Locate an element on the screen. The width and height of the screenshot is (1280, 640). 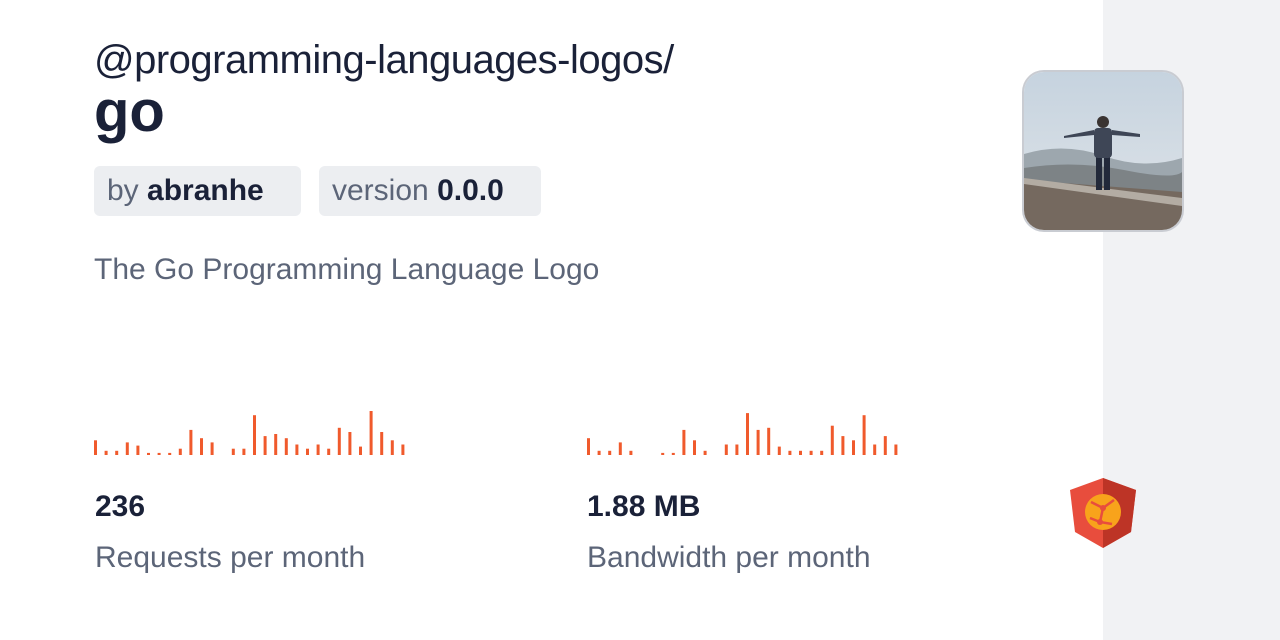
package-scope: @programming-languages-logos/ is located at coordinates (384, 60).